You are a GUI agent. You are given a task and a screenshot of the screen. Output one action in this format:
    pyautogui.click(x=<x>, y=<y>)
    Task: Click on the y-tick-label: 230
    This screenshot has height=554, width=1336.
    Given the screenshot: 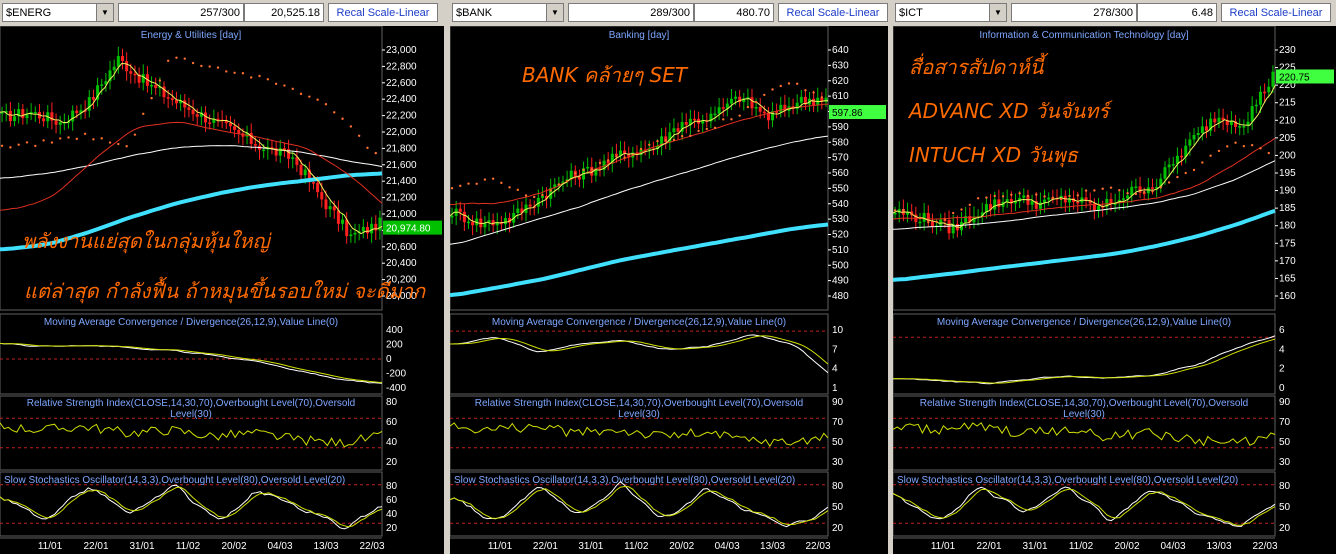 What is the action you would take?
    pyautogui.click(x=1287, y=50)
    